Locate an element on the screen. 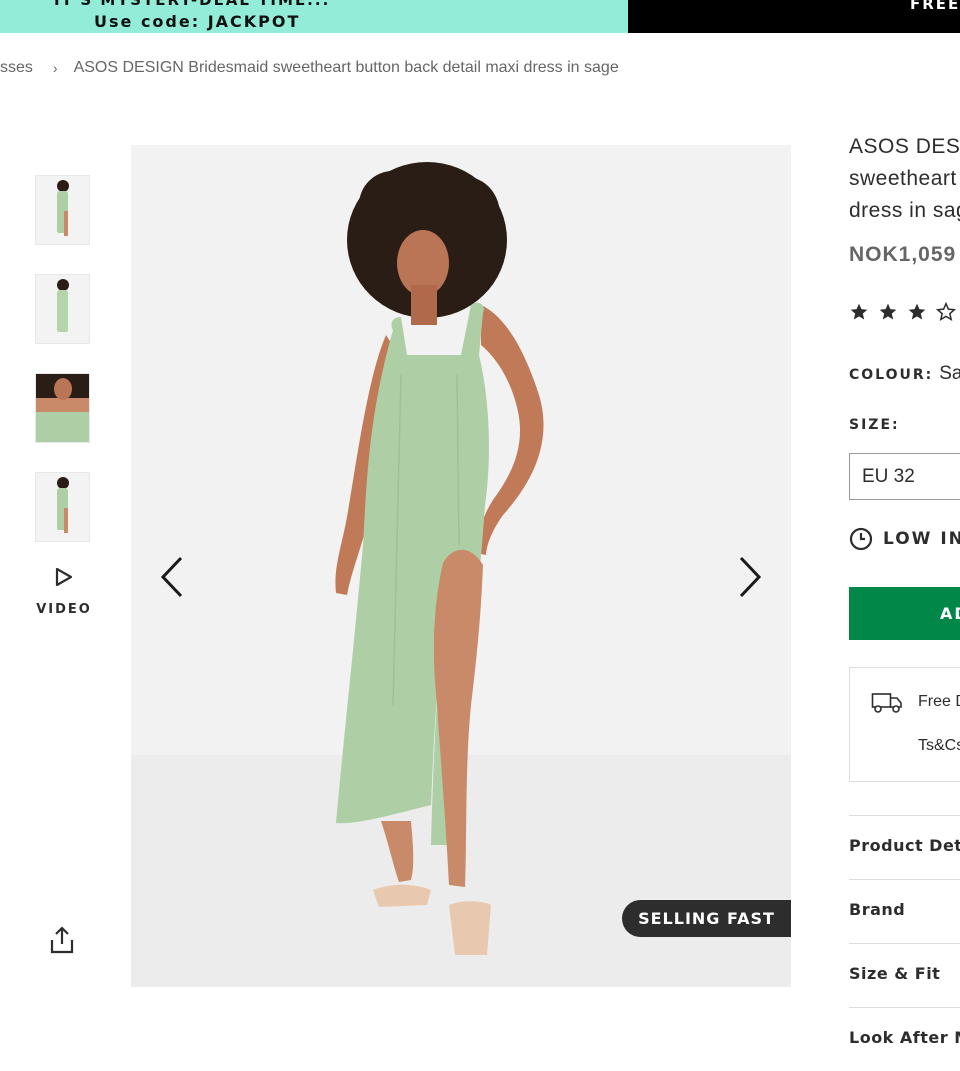 This screenshot has width=960, height=1071. free-delivery-text: FREE is located at coordinates (935, 6).